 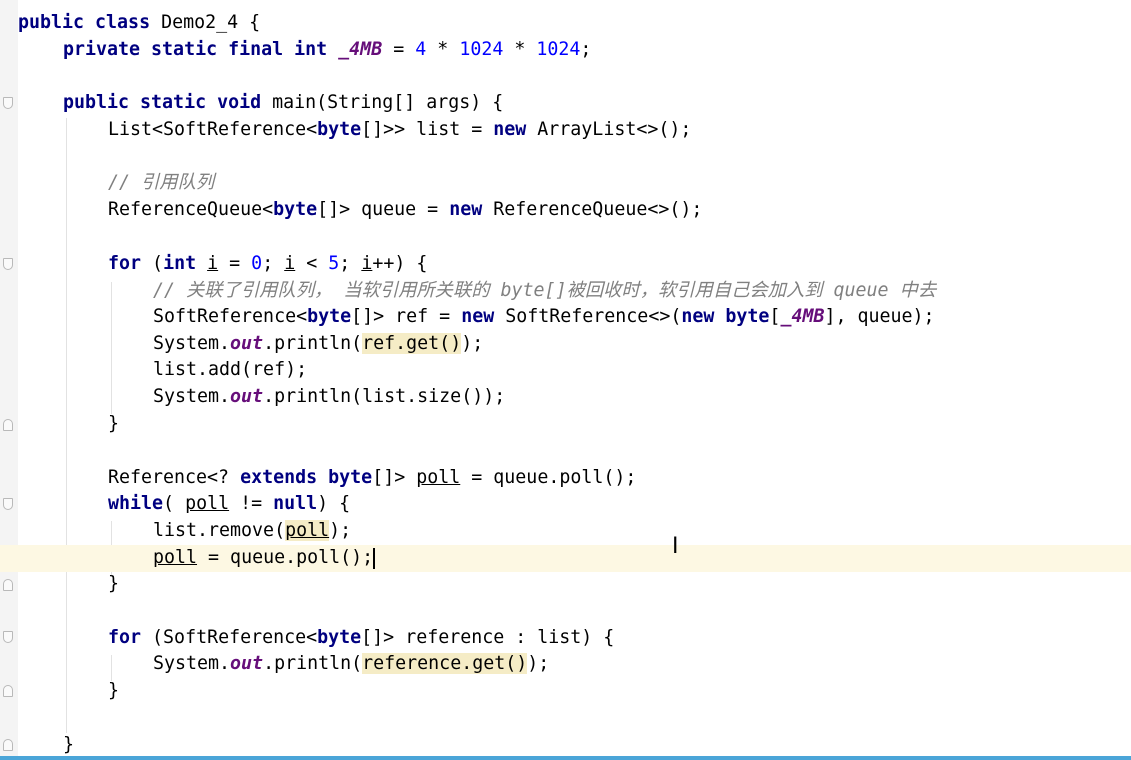 I want to click on highlighted-expression: reference.get(), so click(x=445, y=663).